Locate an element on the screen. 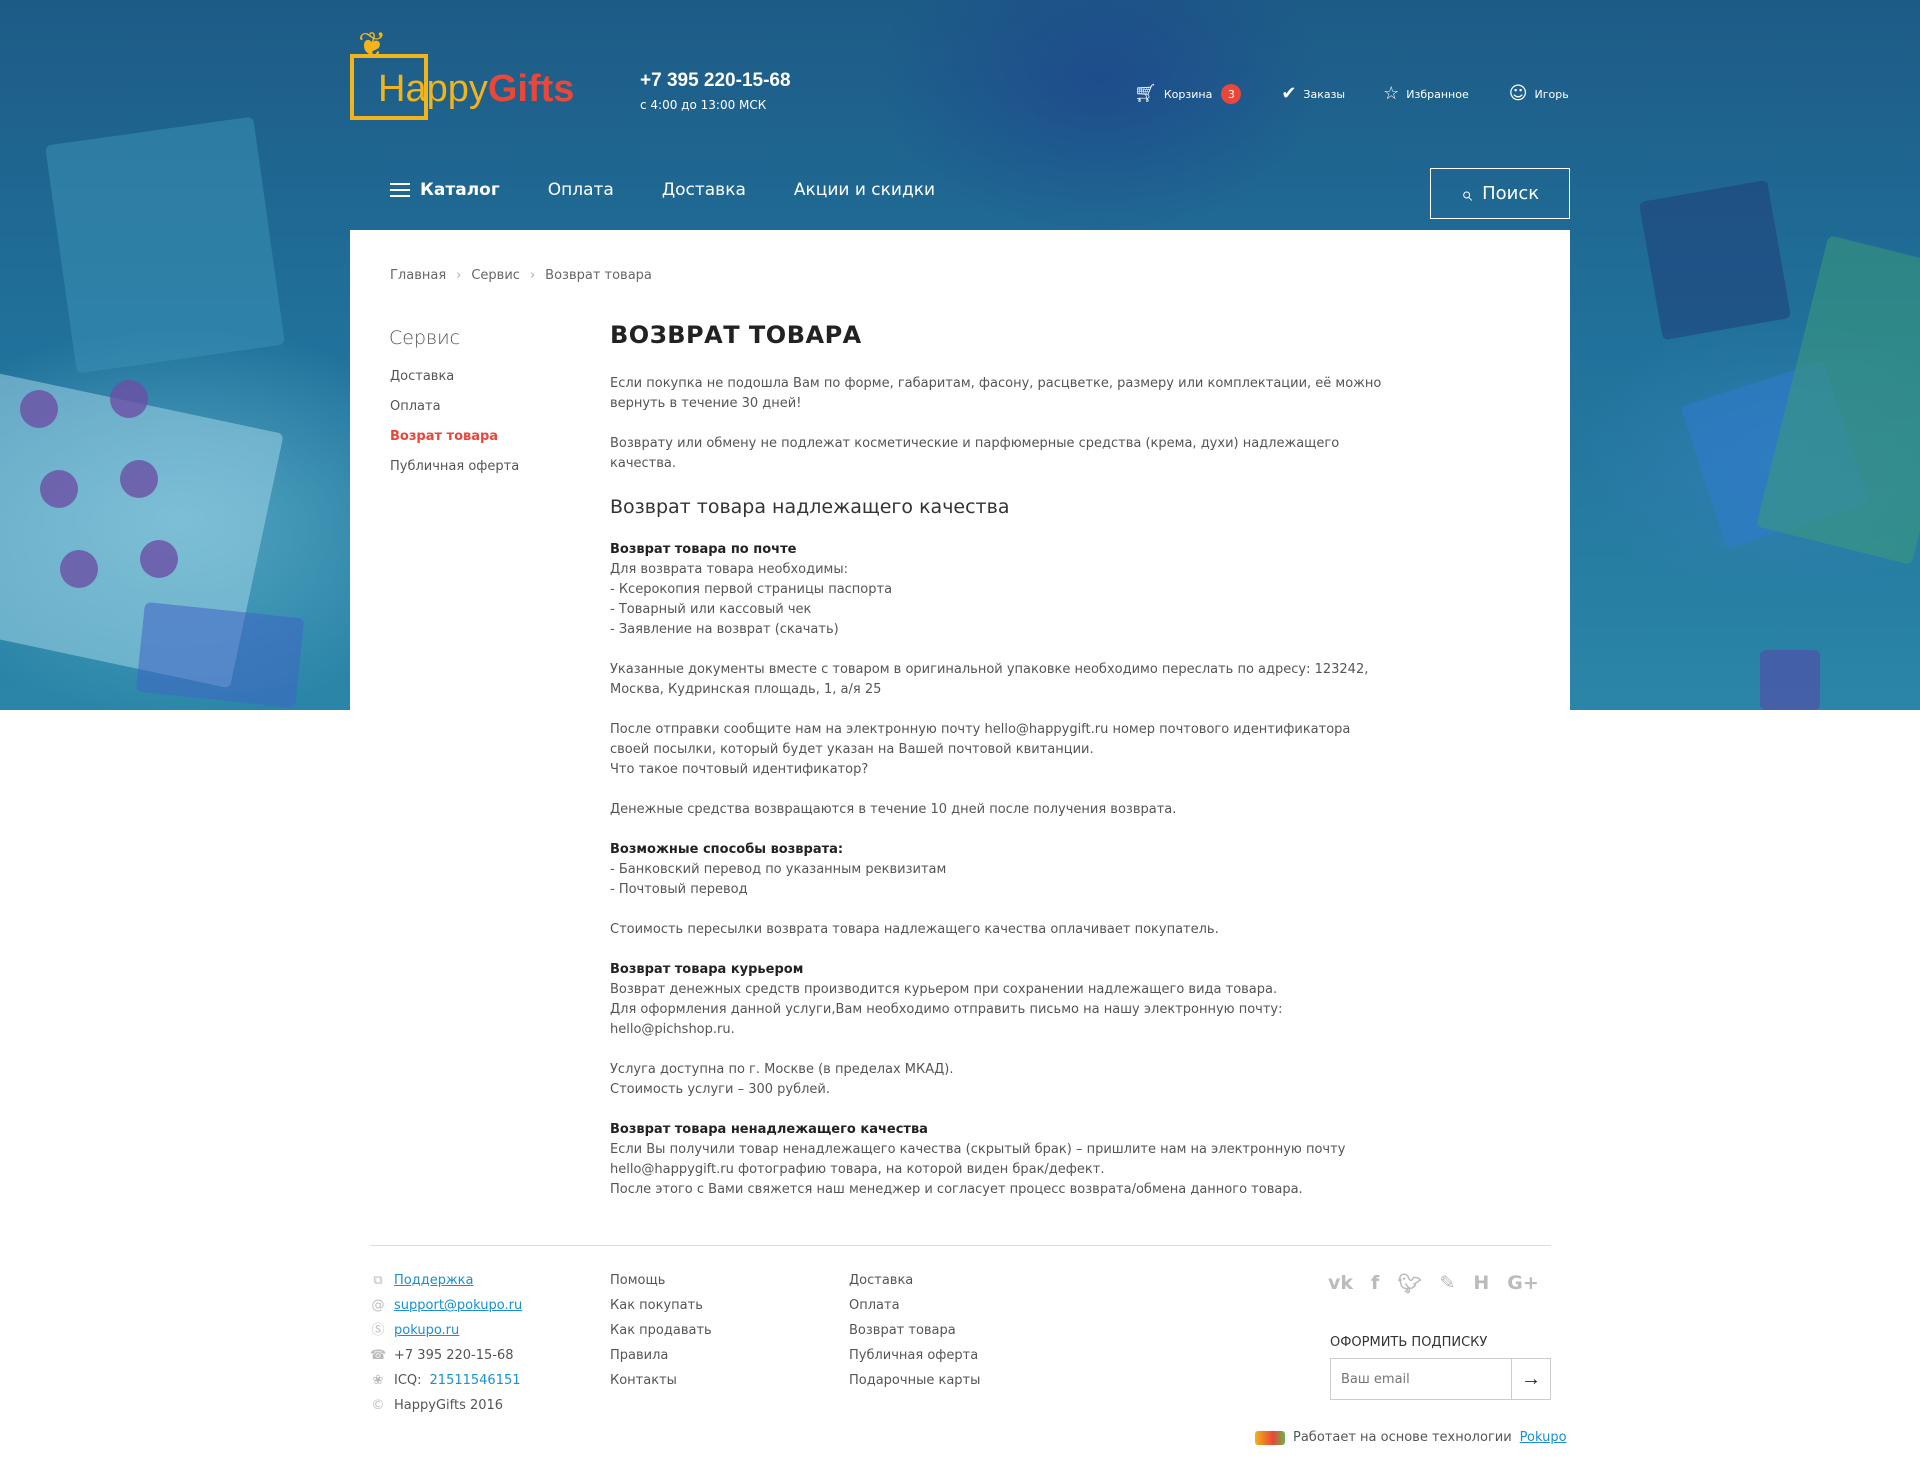 This screenshot has width=1920, height=1484. cart-label: Корзина is located at coordinates (1188, 94).